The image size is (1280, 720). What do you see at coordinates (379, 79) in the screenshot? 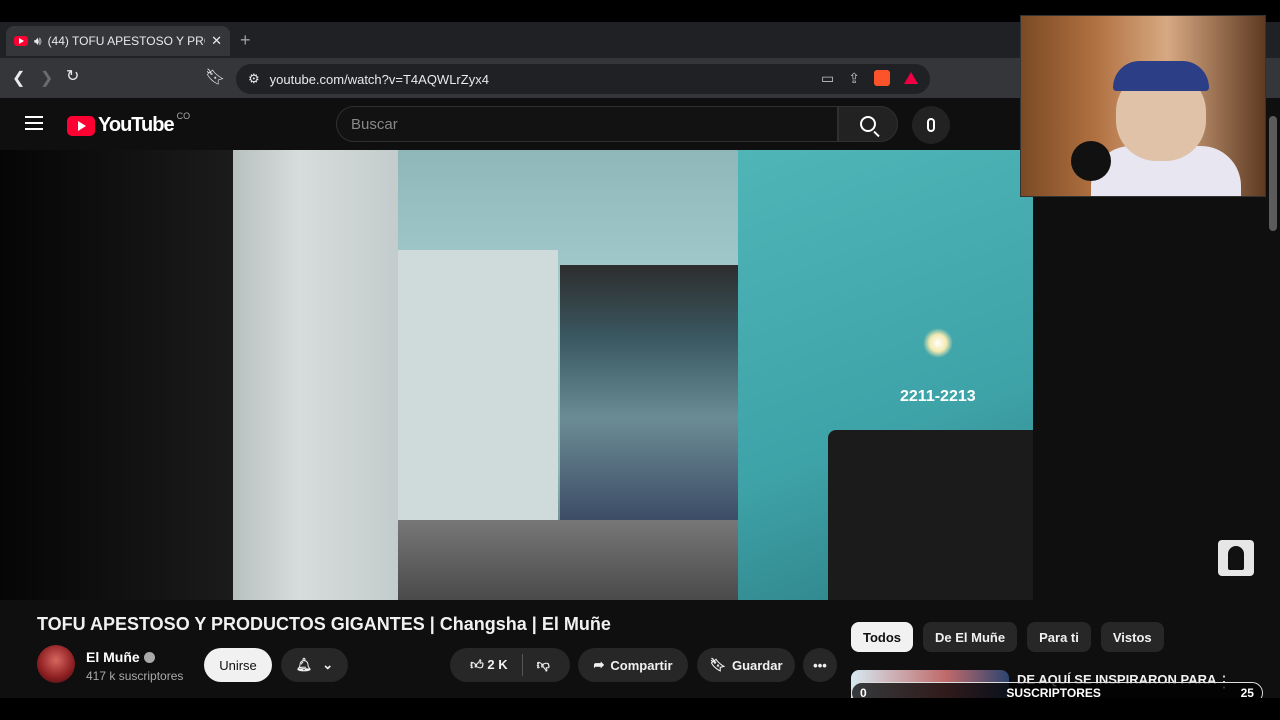
I see `url-text: youtube.com/watch?v=T4AQWLrZyx4` at bounding box center [379, 79].